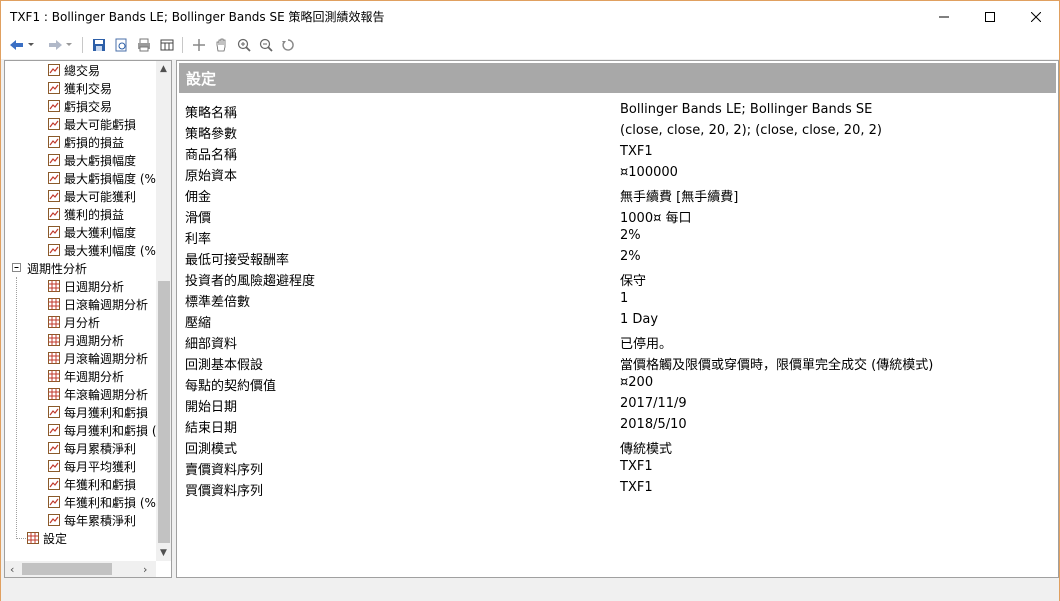 The image size is (1060, 601). Describe the element at coordinates (211, 113) in the screenshot. I see `settings-label: 策略名稱` at that location.